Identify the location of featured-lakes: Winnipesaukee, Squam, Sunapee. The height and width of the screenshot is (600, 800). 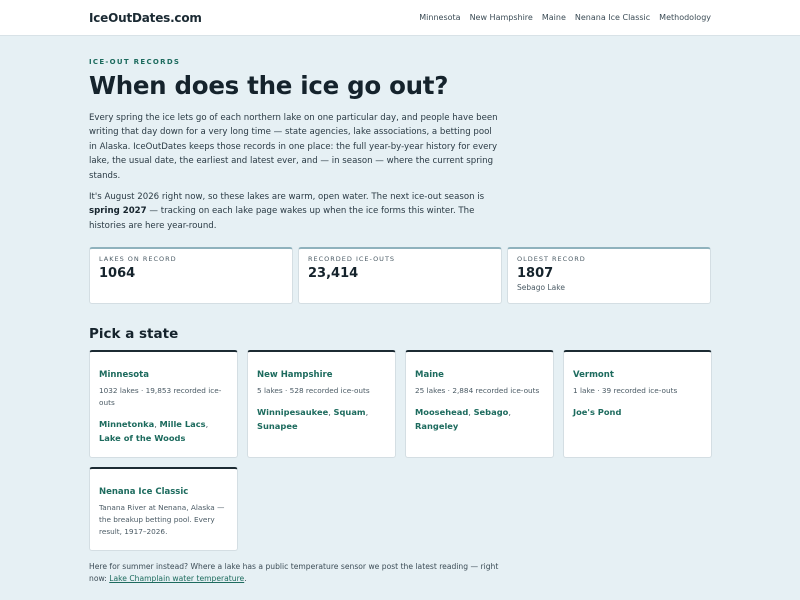
(321, 419).